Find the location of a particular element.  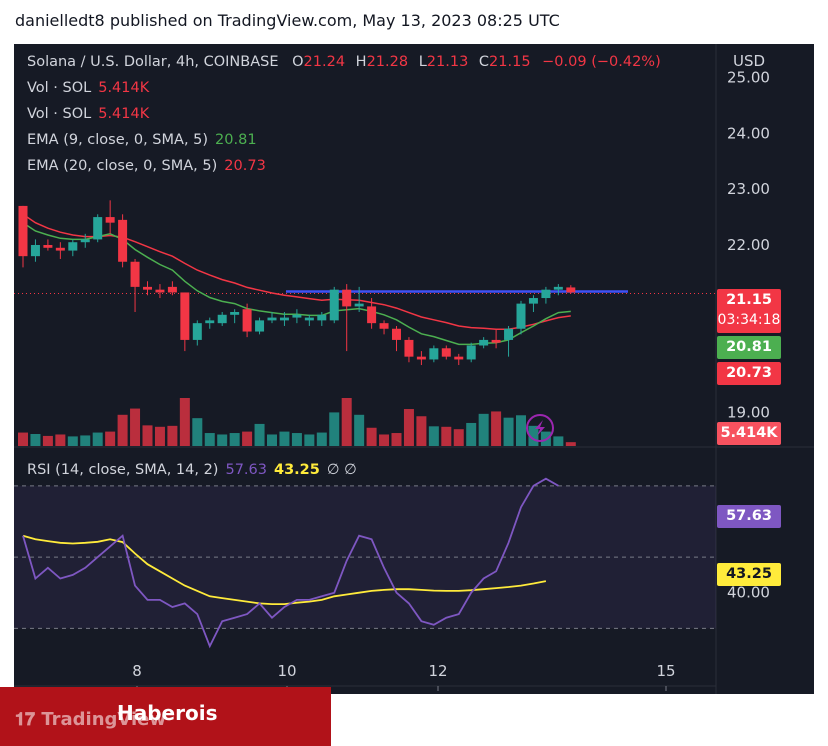

countdown-timer: 03:34:18 is located at coordinates (749, 320).